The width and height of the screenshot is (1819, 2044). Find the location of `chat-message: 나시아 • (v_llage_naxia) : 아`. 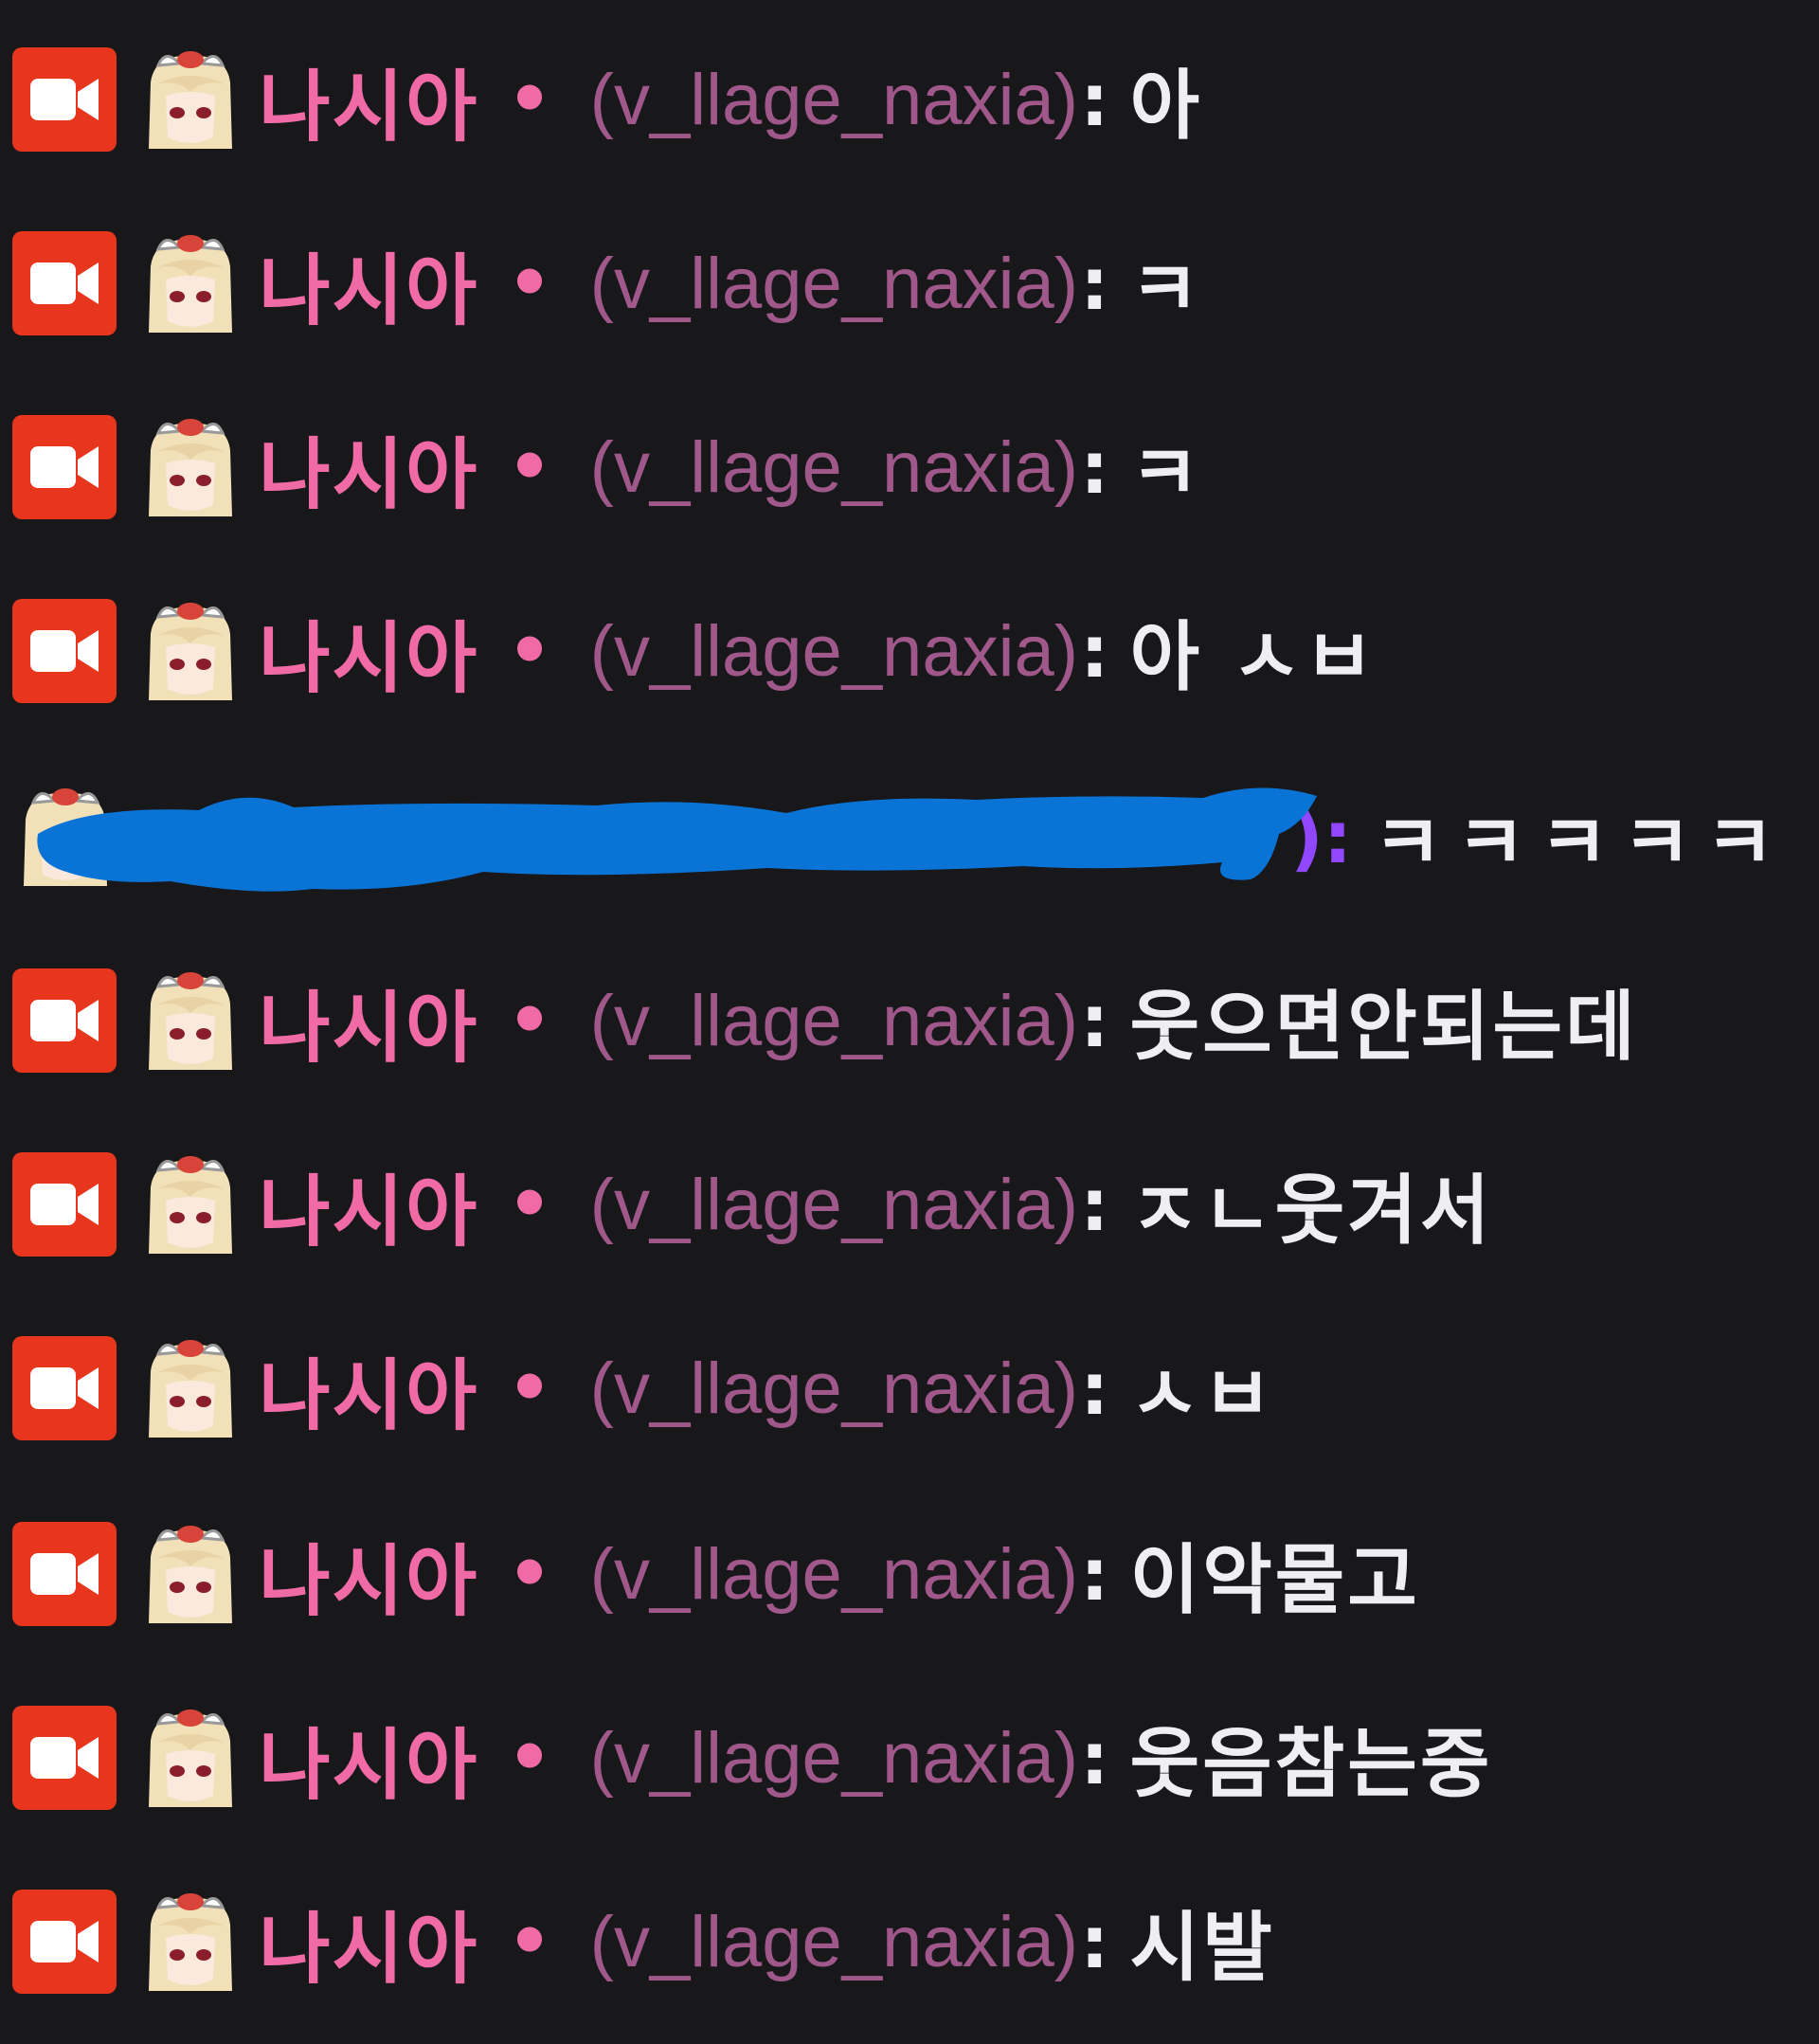

chat-message: 나시아 • (v_llage_naxia) : 아 is located at coordinates (601, 100).